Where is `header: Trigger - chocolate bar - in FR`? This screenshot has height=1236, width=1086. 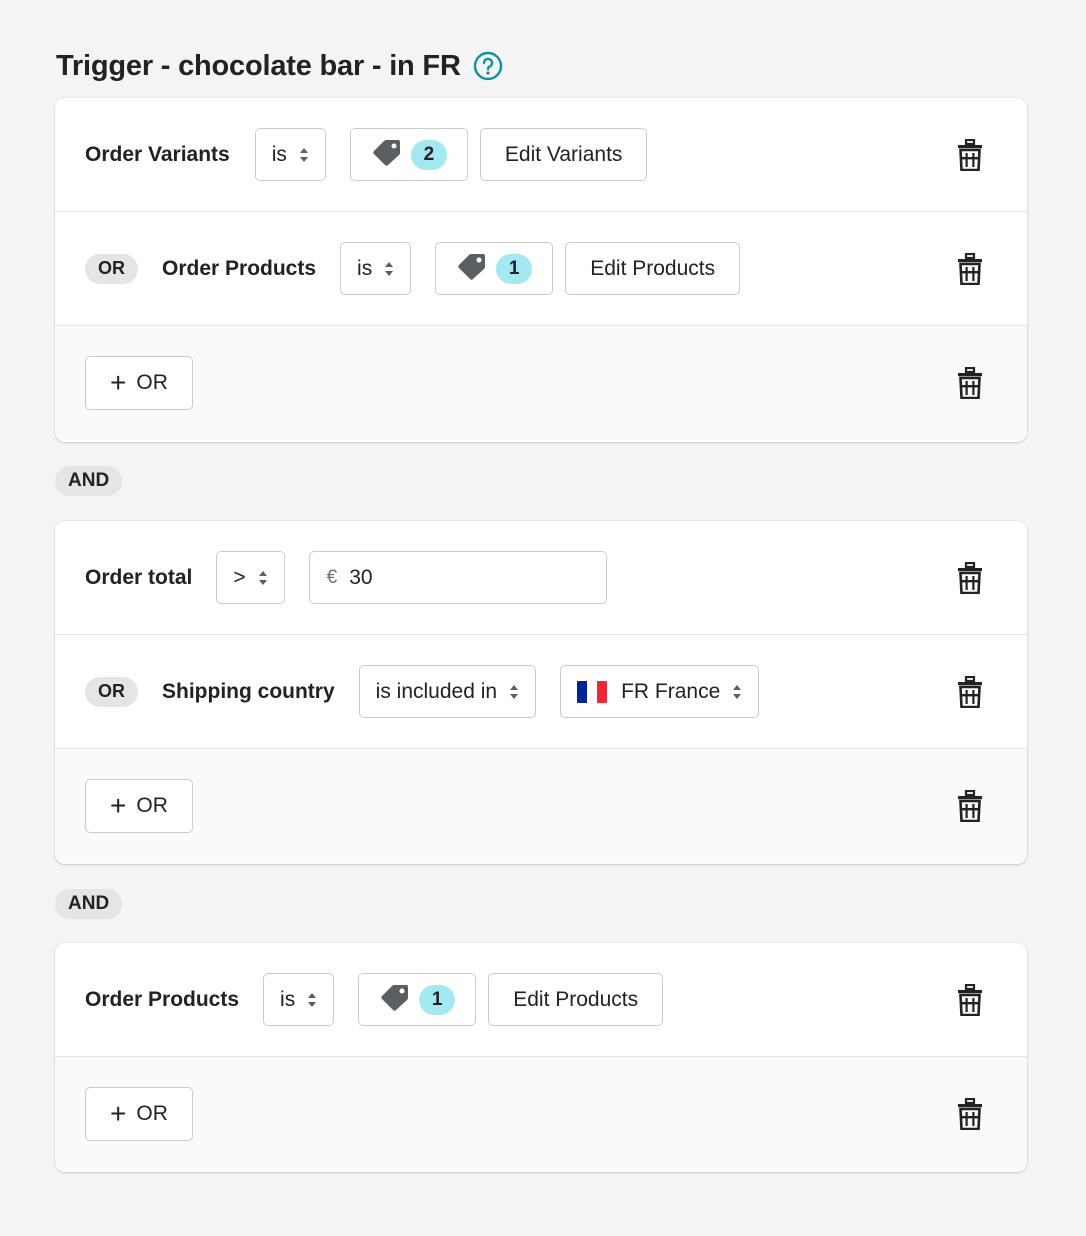 header: Trigger - chocolate bar - in FR is located at coordinates (279, 66).